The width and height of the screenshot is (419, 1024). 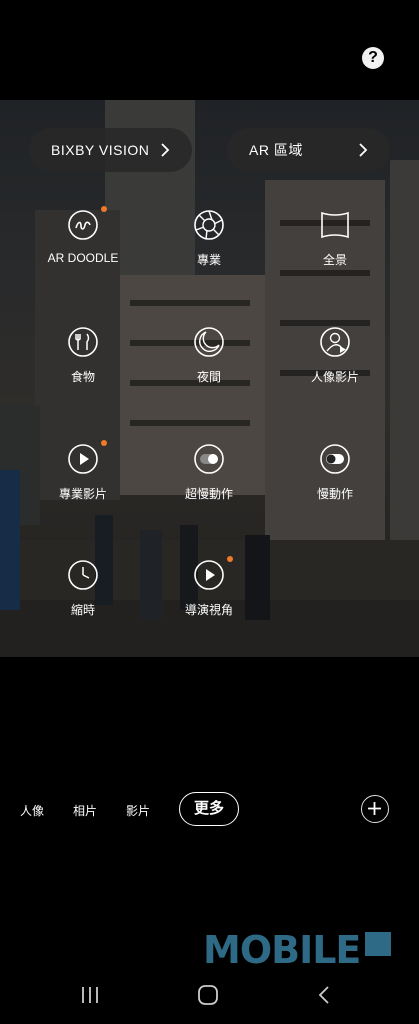 What do you see at coordinates (325, 995) in the screenshot?
I see `back-icon` at bounding box center [325, 995].